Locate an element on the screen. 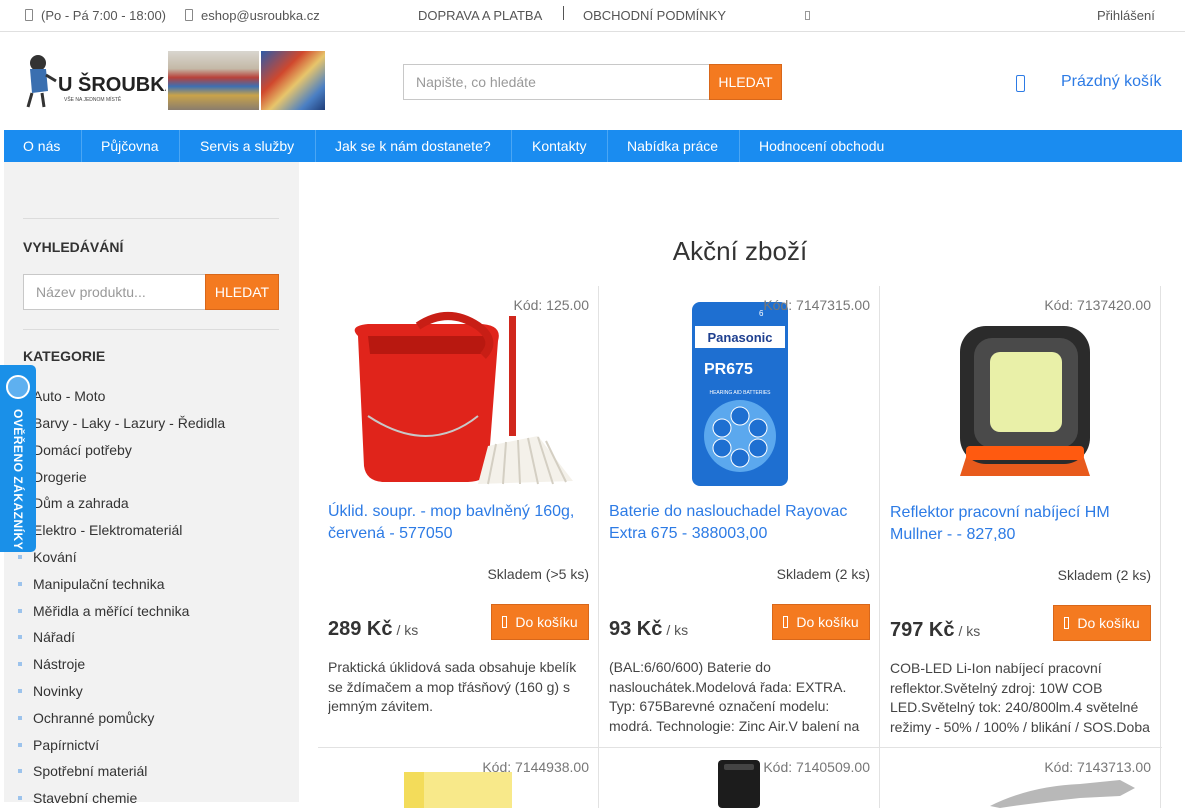 Image resolution: width=1200 pixels, height=808 pixels. email-link: eshop@usroubka.cz is located at coordinates (260, 15).